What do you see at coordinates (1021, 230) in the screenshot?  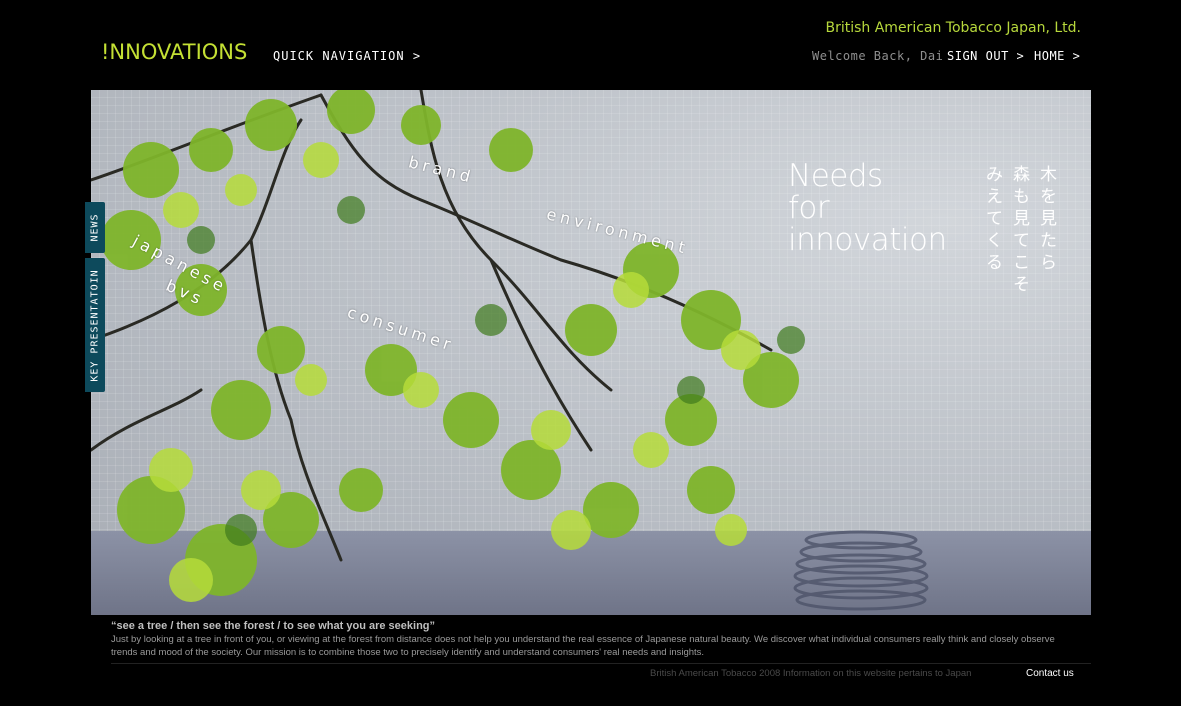 I see `japanese-proverb-line: 森も見てこそ` at bounding box center [1021, 230].